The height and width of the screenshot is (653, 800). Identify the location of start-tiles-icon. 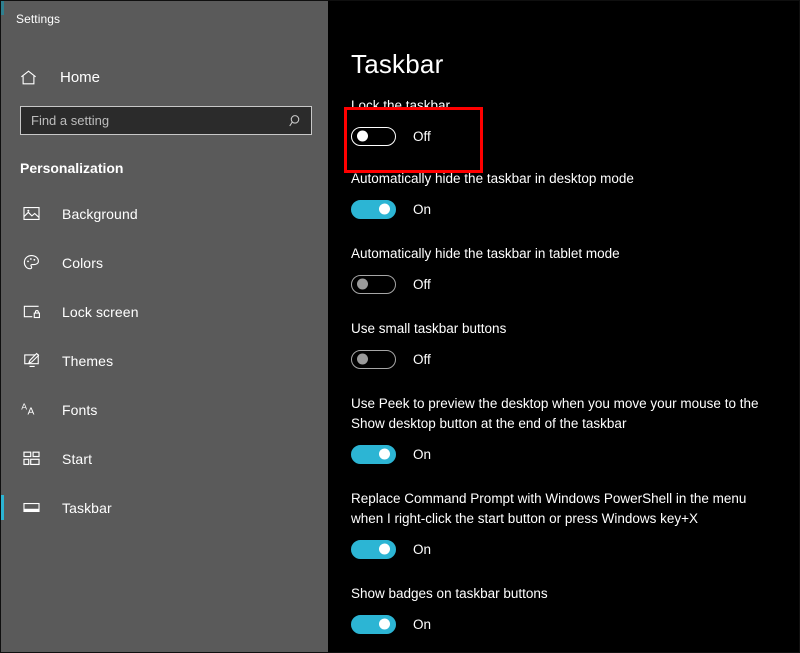
(31, 459).